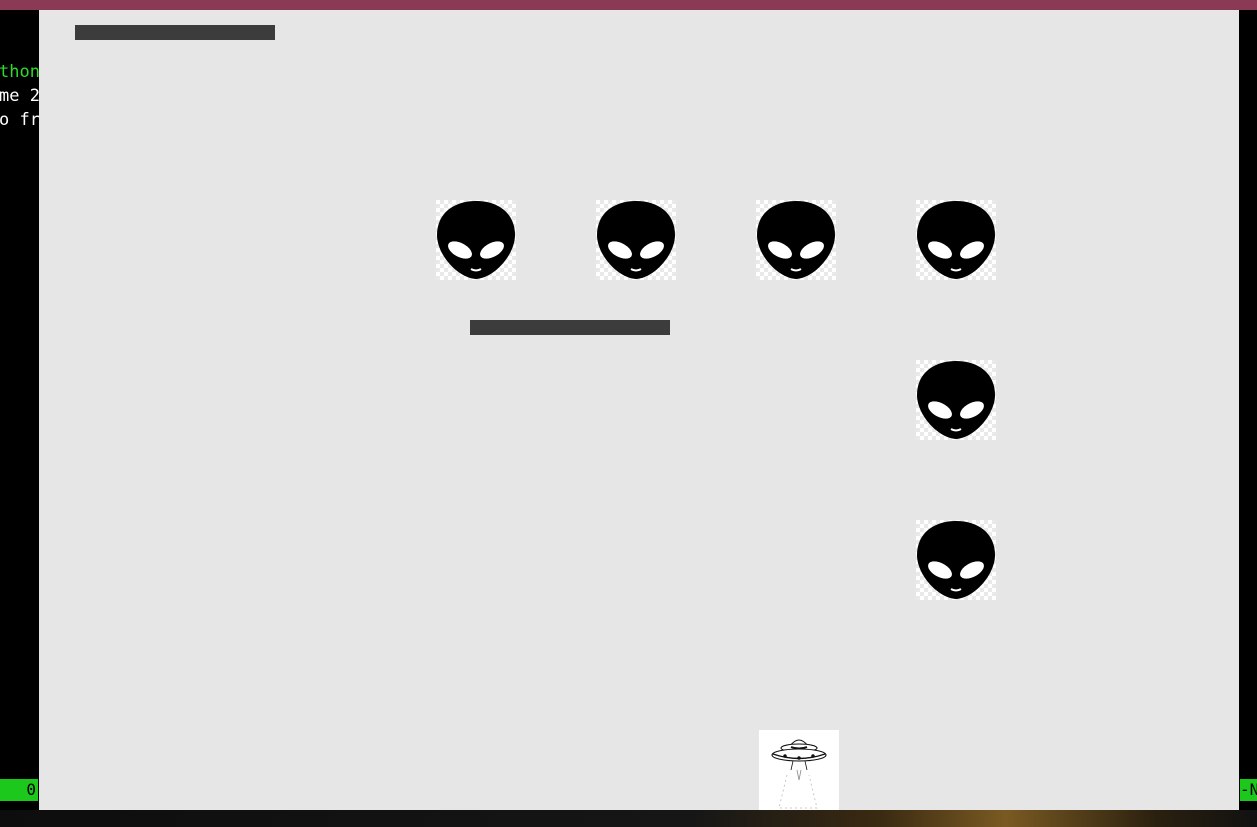 This screenshot has height=827, width=1257. Describe the element at coordinates (20, 96) in the screenshot. I see `terminal-line: ame 2` at that location.